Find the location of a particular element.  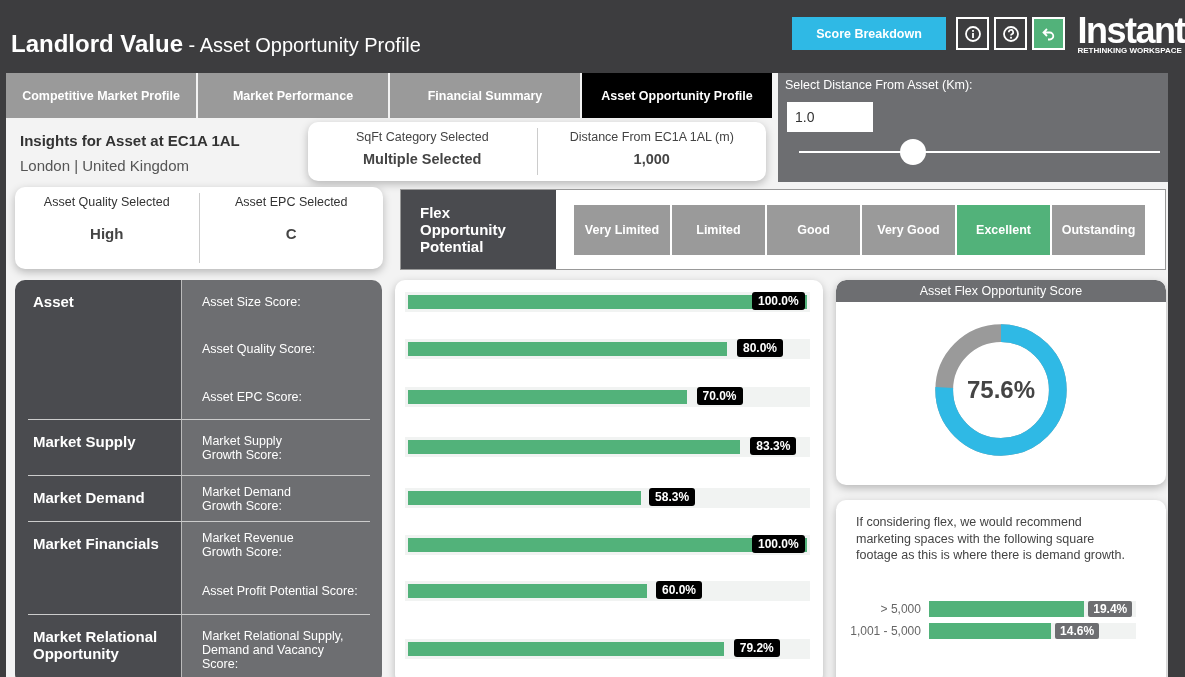

slider-thumb is located at coordinates (912, 152).